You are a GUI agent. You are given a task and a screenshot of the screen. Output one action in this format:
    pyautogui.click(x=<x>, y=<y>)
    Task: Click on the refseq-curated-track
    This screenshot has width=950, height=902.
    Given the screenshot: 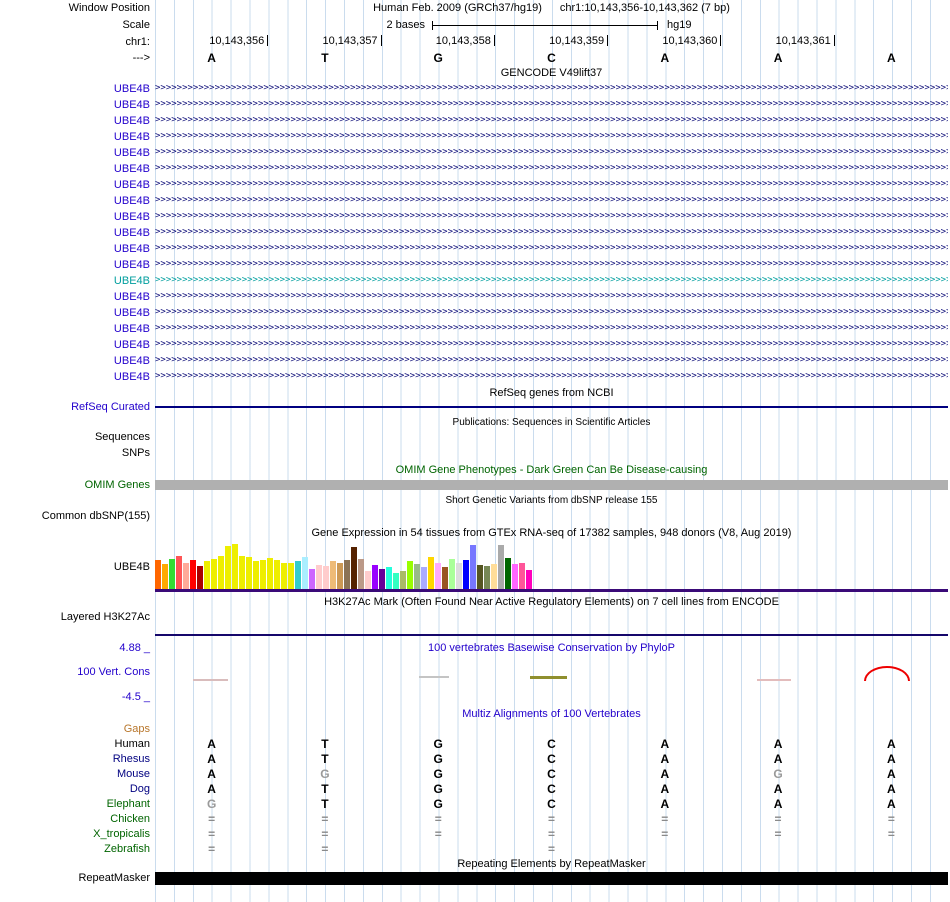 What is the action you would take?
    pyautogui.click(x=551, y=407)
    